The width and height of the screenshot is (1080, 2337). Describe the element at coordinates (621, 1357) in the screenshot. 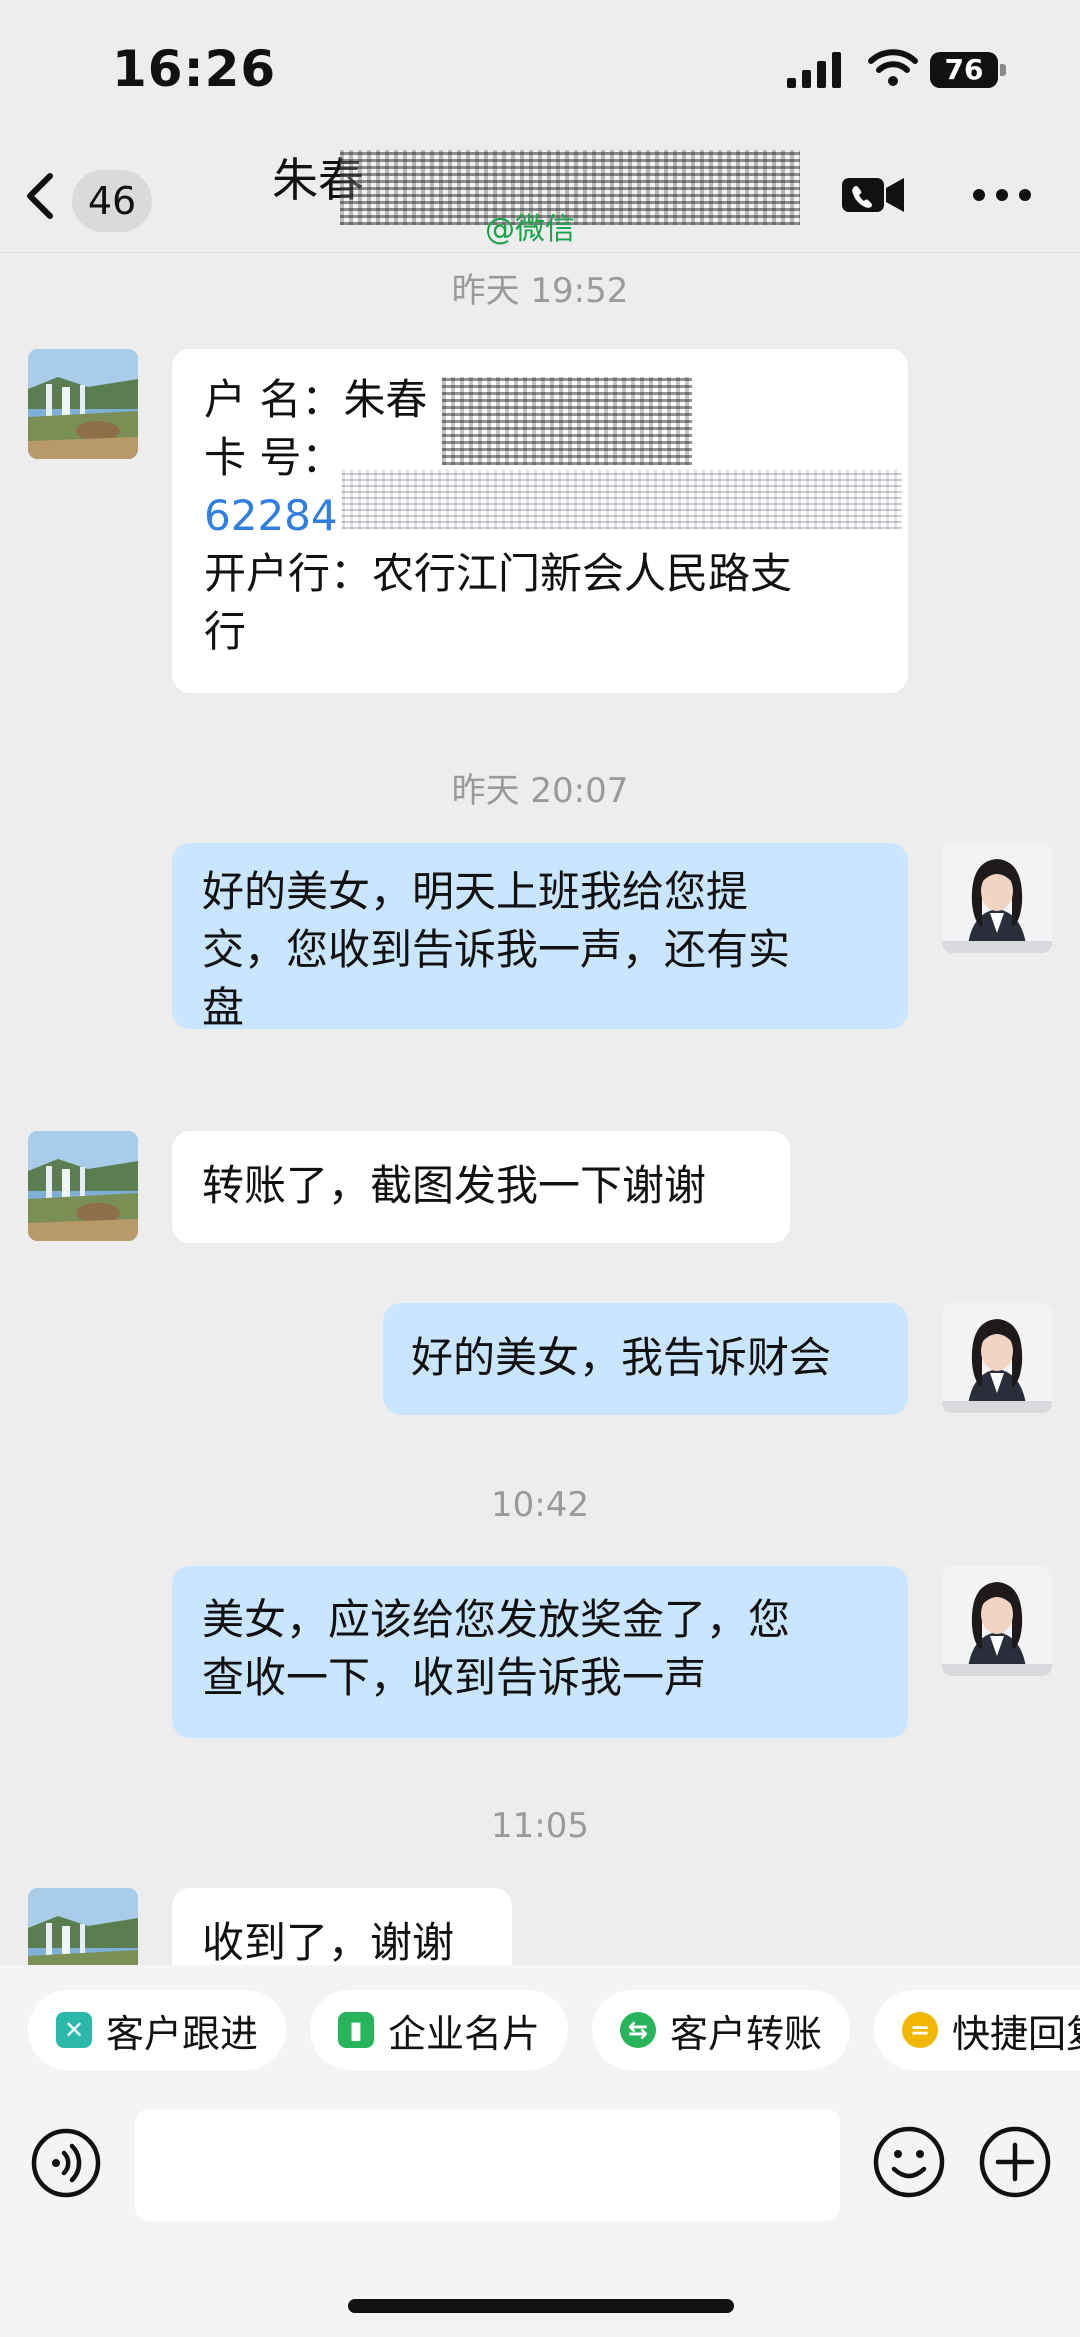

I see `message-text-line: 好的美女，我告诉财会` at that location.